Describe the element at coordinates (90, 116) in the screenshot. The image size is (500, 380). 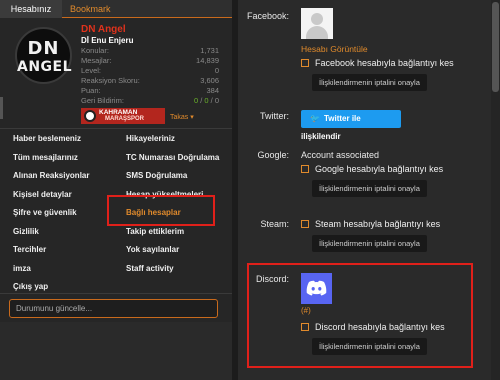
I see `team-logo-icon` at that location.